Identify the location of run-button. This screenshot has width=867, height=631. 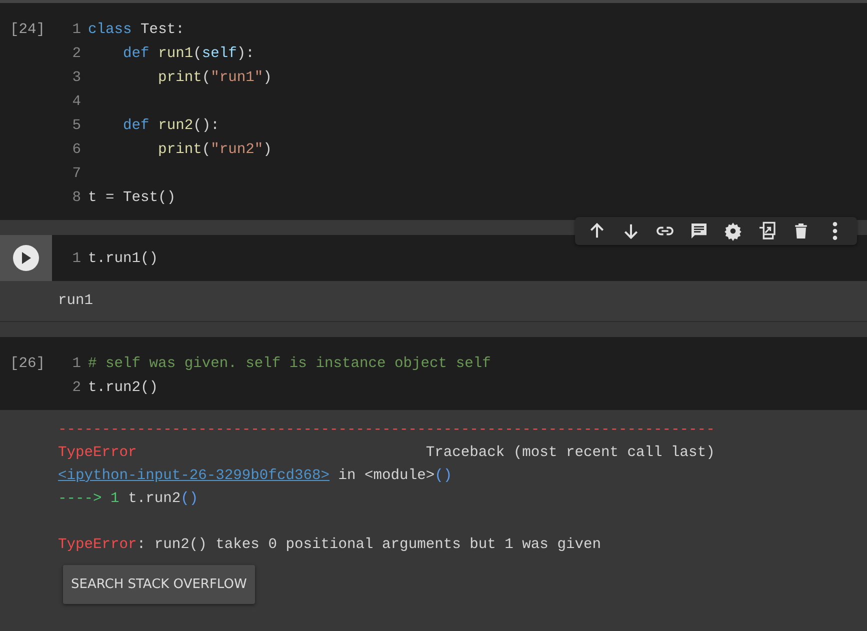
(26, 258).